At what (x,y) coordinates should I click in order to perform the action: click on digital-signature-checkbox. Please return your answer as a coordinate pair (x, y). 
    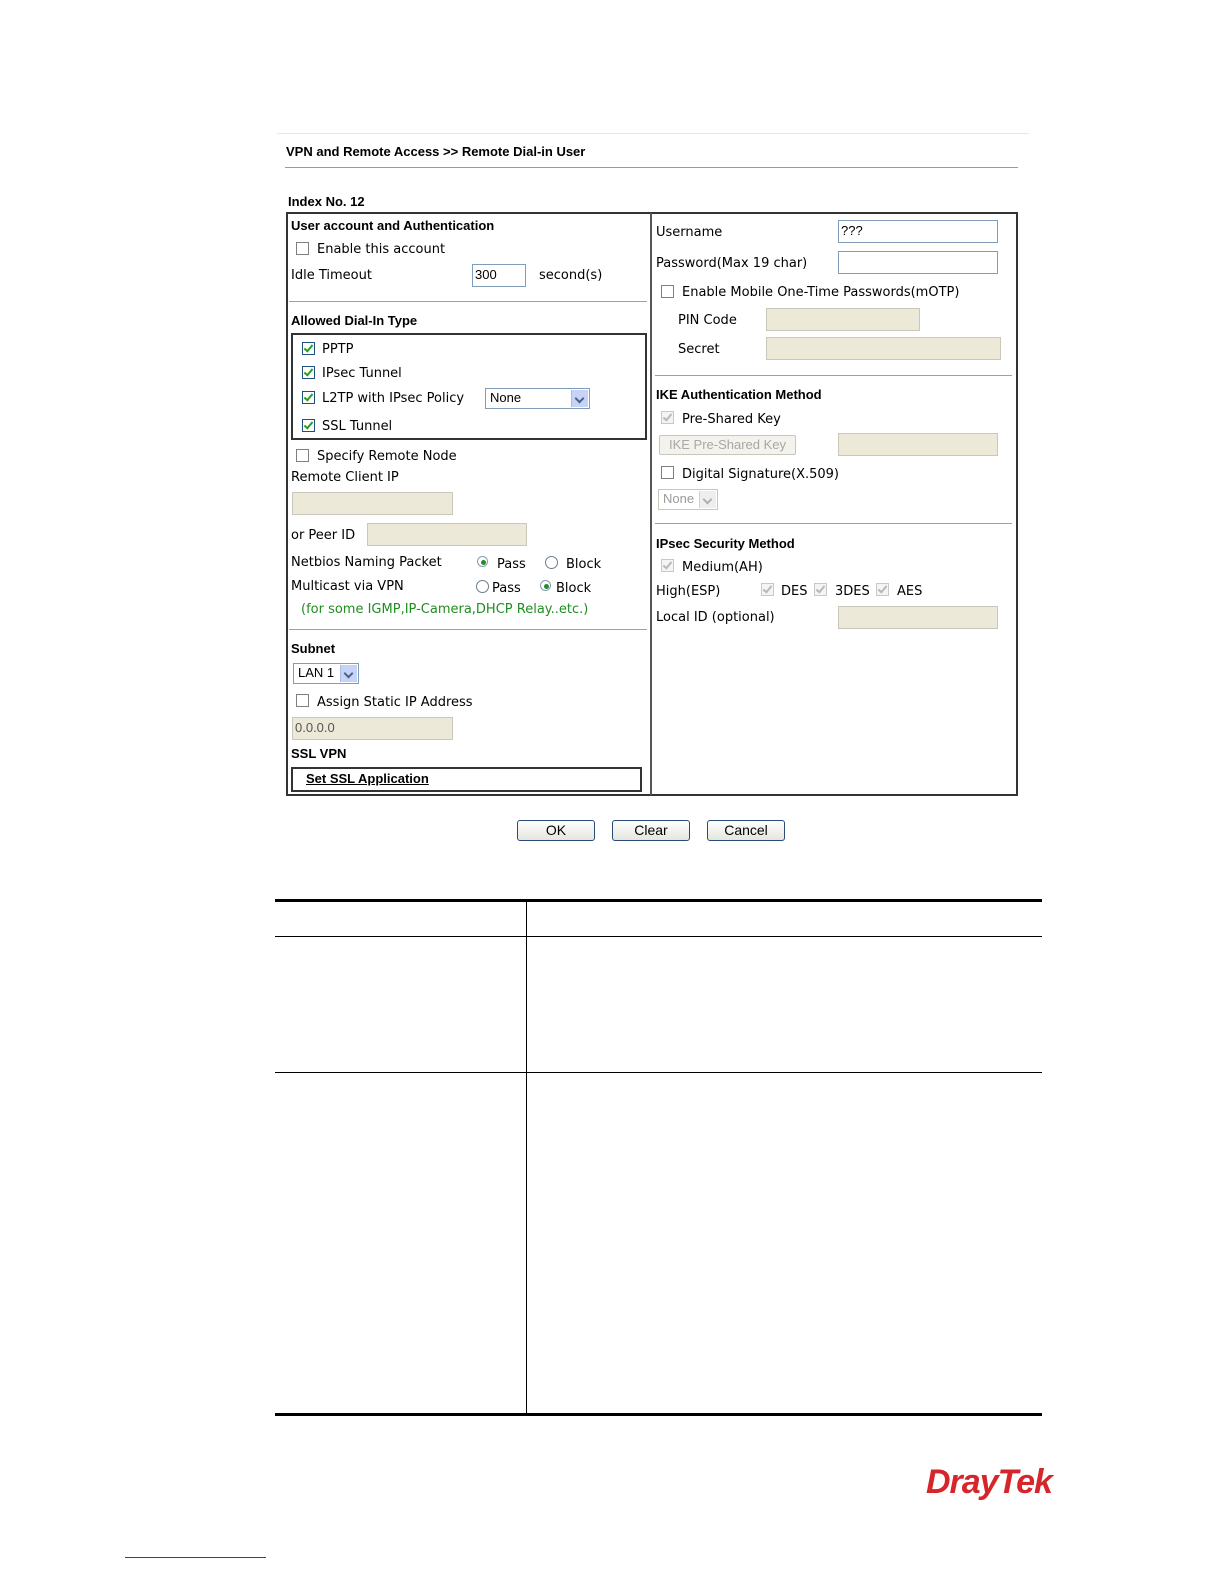
    Looking at the image, I should click on (667, 472).